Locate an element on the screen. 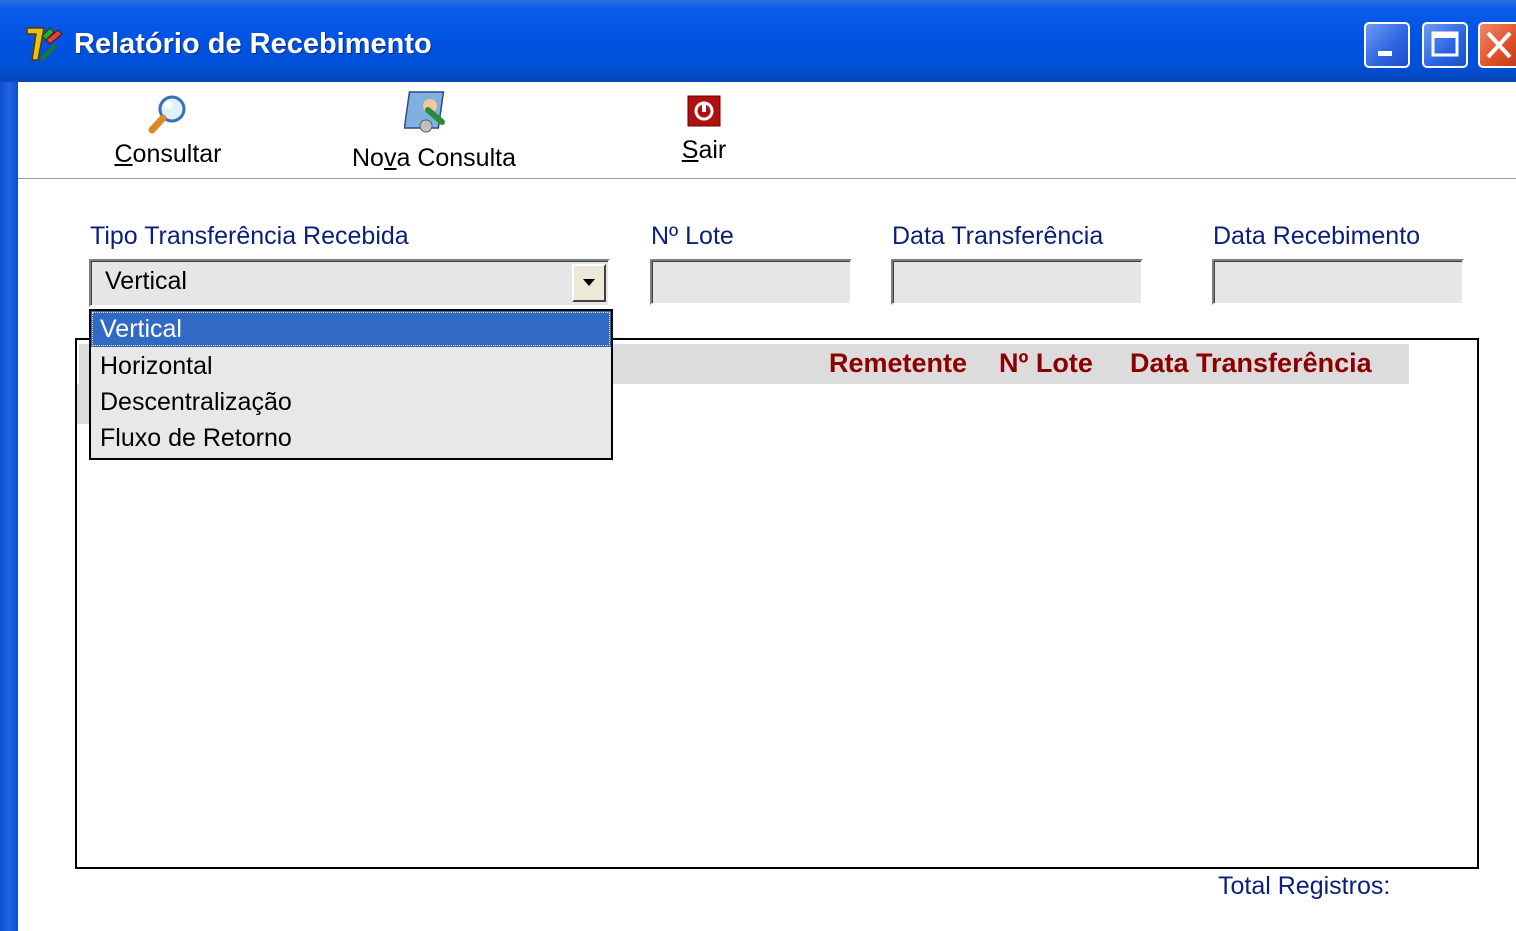  dropdown-arrow-icon is located at coordinates (589, 282).